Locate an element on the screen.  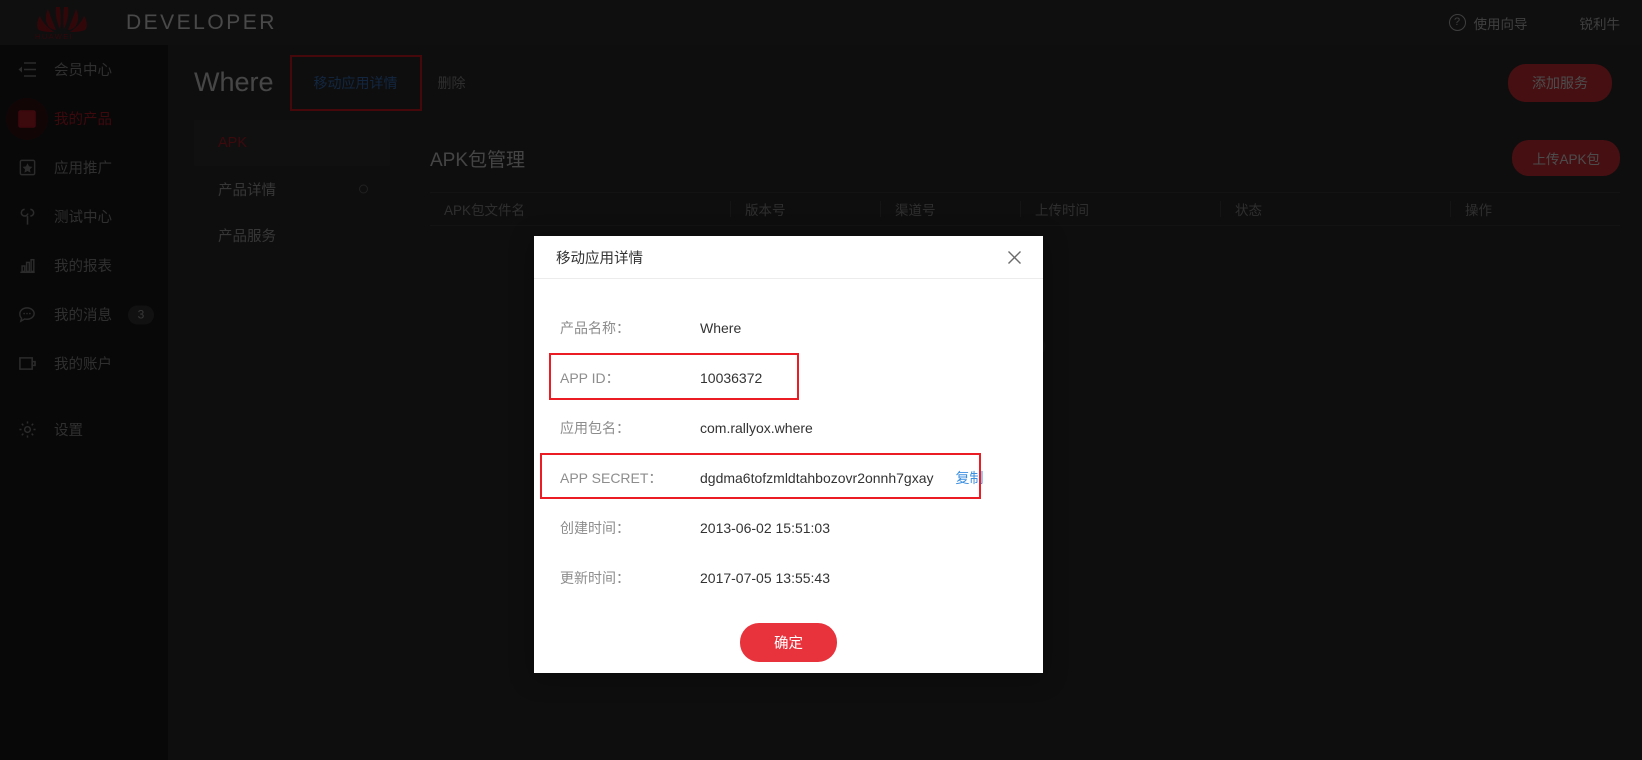
field-value: 2013-06-02 15:51:03 is located at coordinates (765, 528).